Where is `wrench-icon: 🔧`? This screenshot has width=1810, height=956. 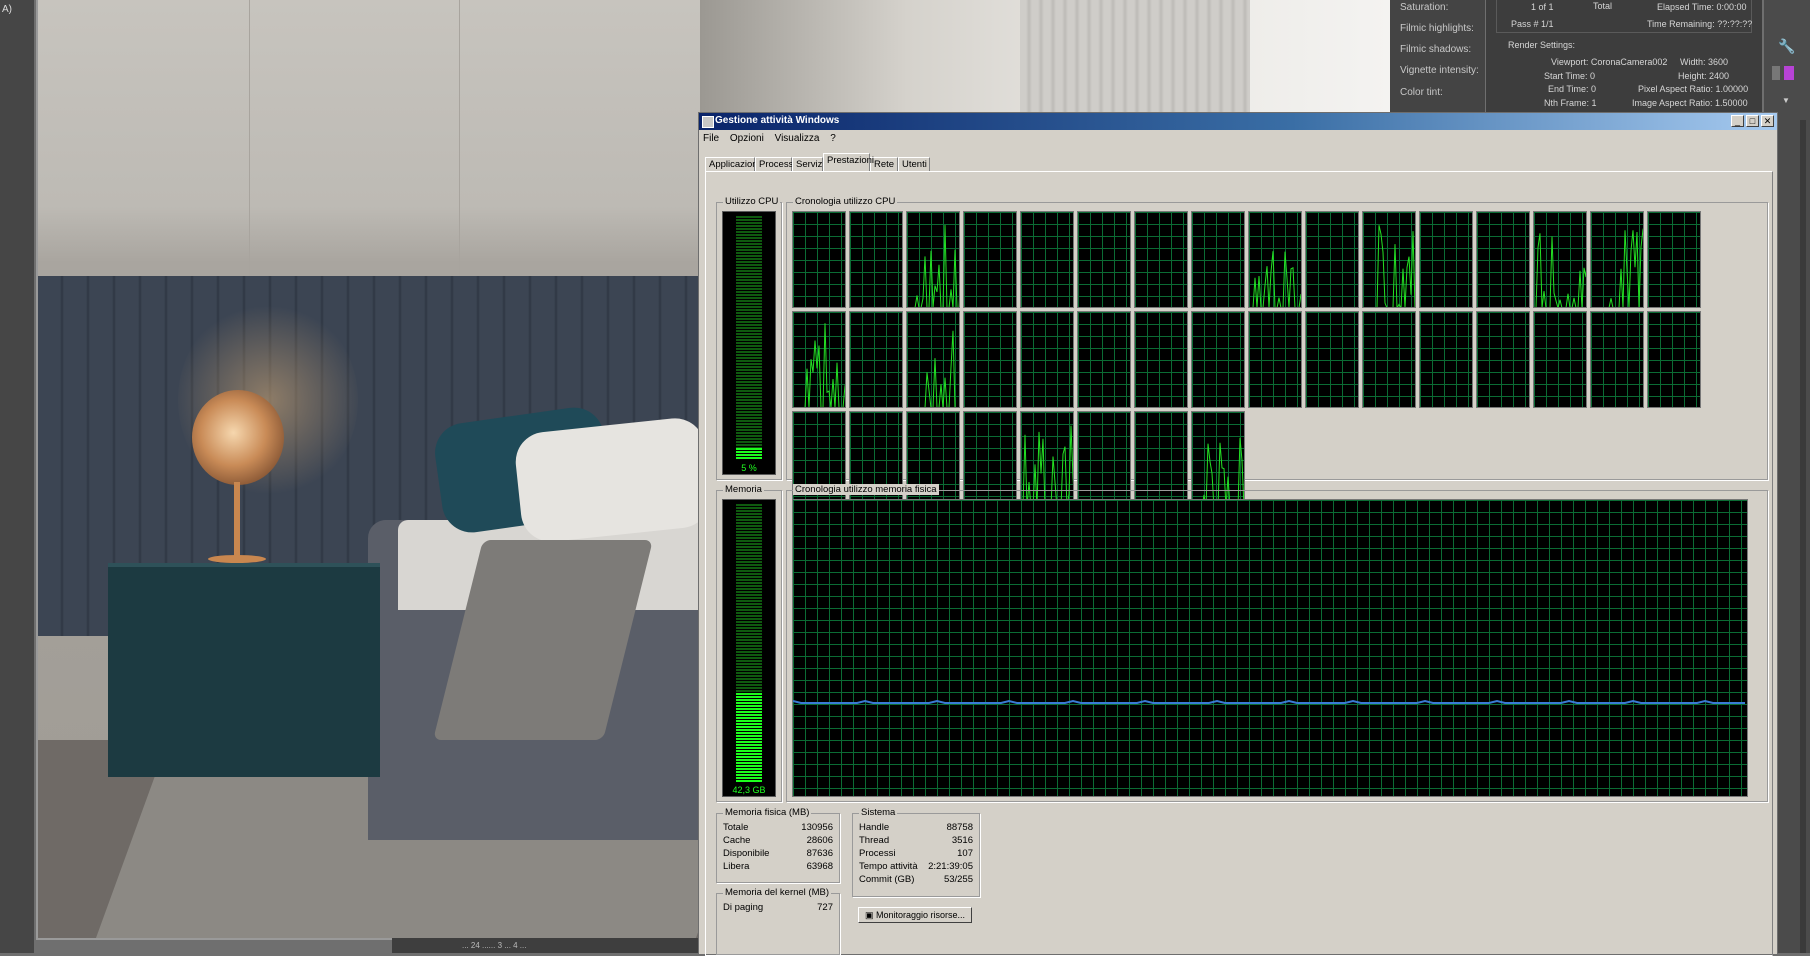 wrench-icon: 🔧 is located at coordinates (1786, 46).